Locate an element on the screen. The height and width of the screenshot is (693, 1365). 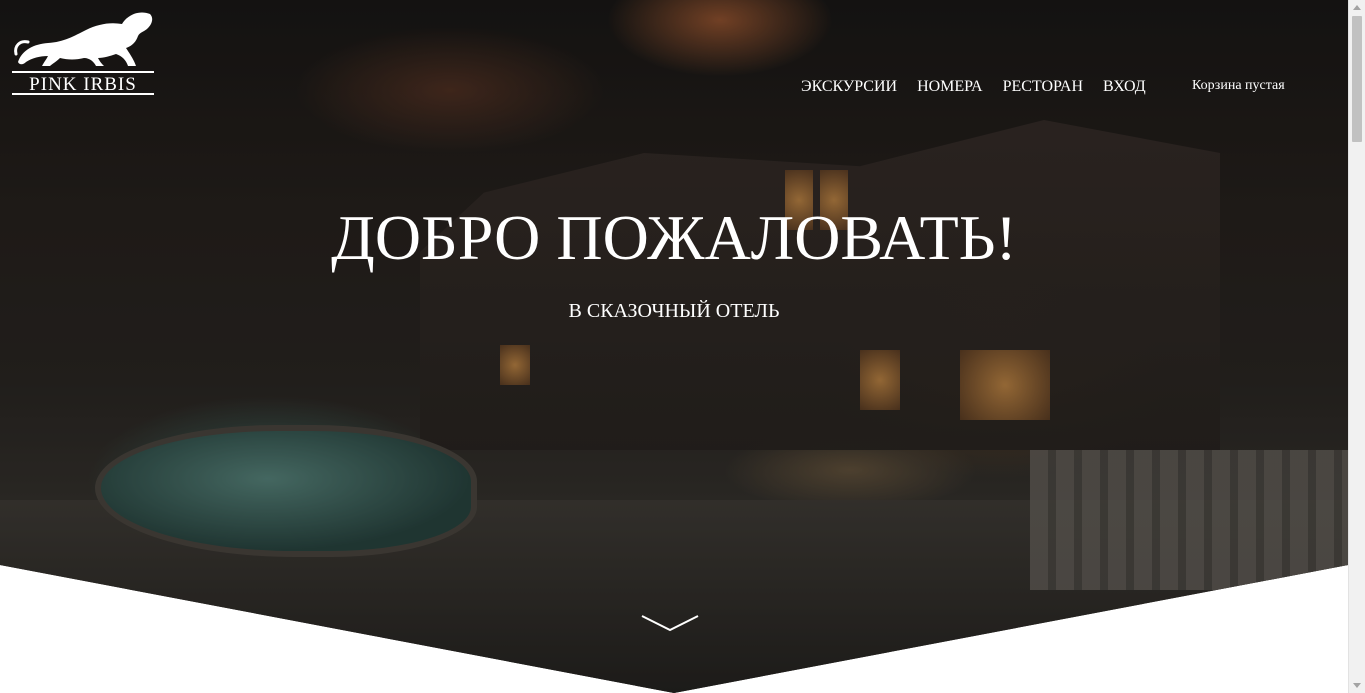
logo: PINK IRBIS is located at coordinates (83, 53).